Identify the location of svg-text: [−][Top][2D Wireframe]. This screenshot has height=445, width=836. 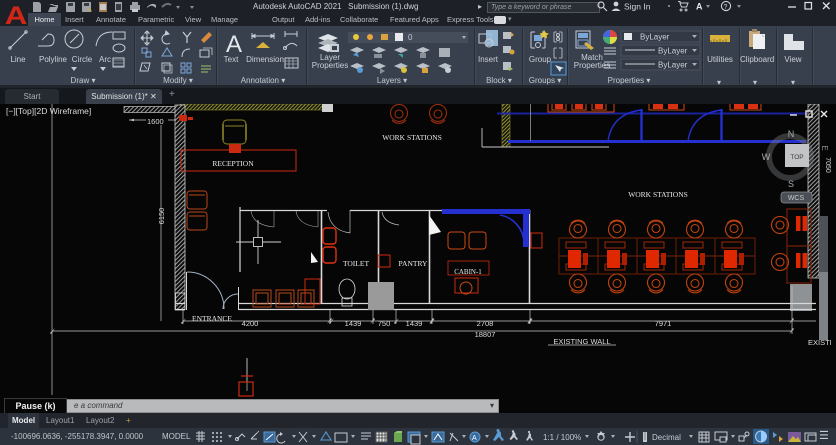
(48, 111).